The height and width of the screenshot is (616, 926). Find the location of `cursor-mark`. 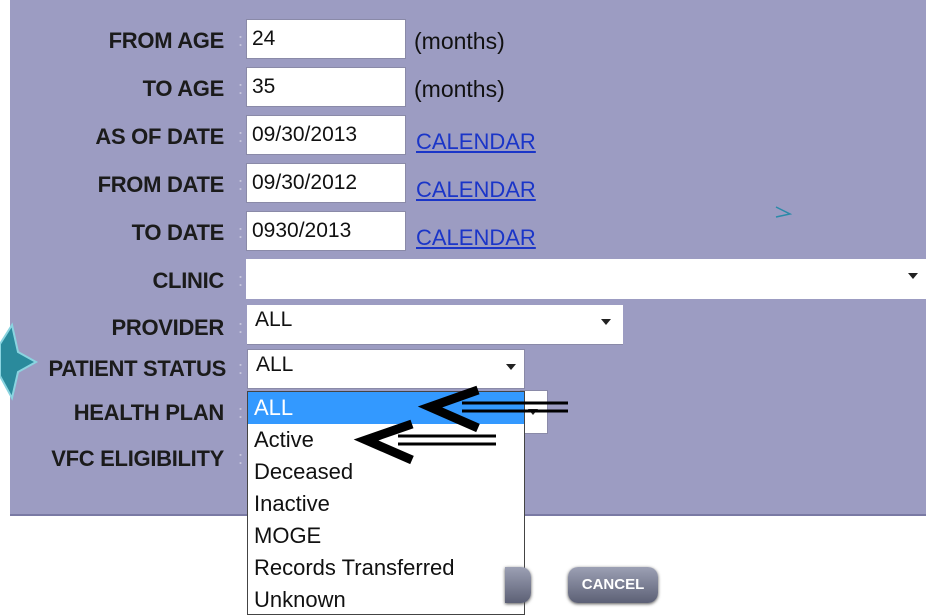

cursor-mark is located at coordinates (784, 212).